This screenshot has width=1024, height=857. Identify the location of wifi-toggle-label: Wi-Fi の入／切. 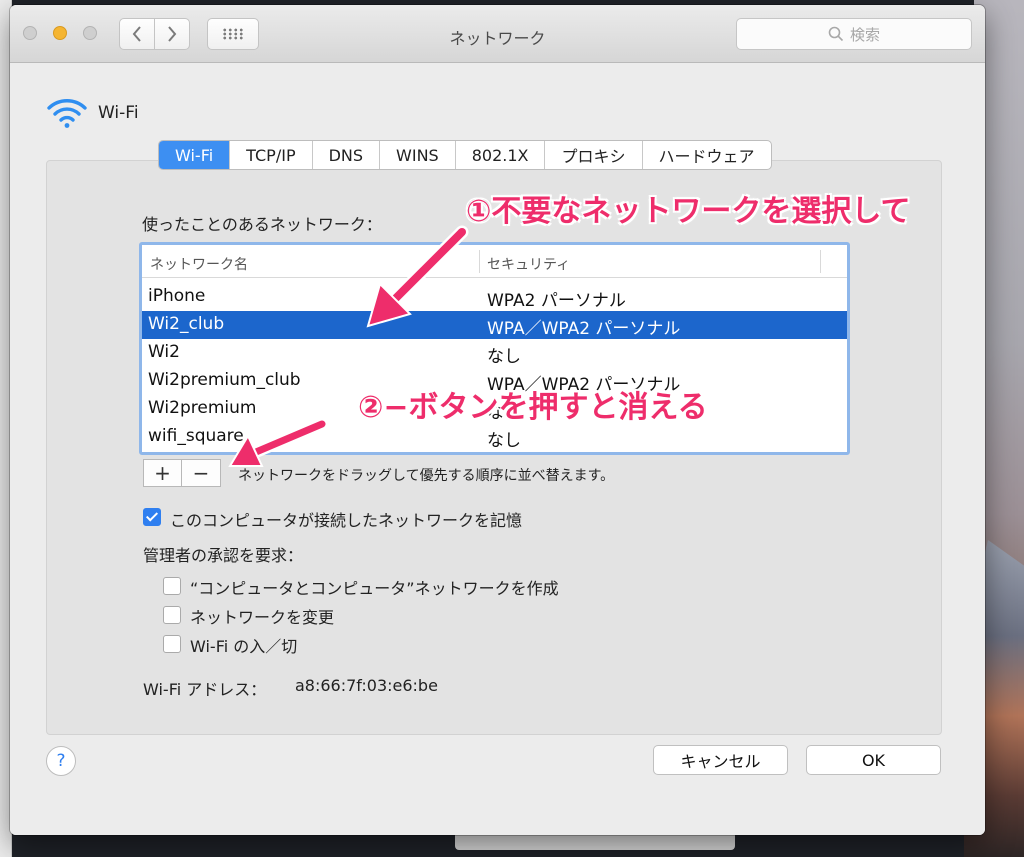
(243, 645).